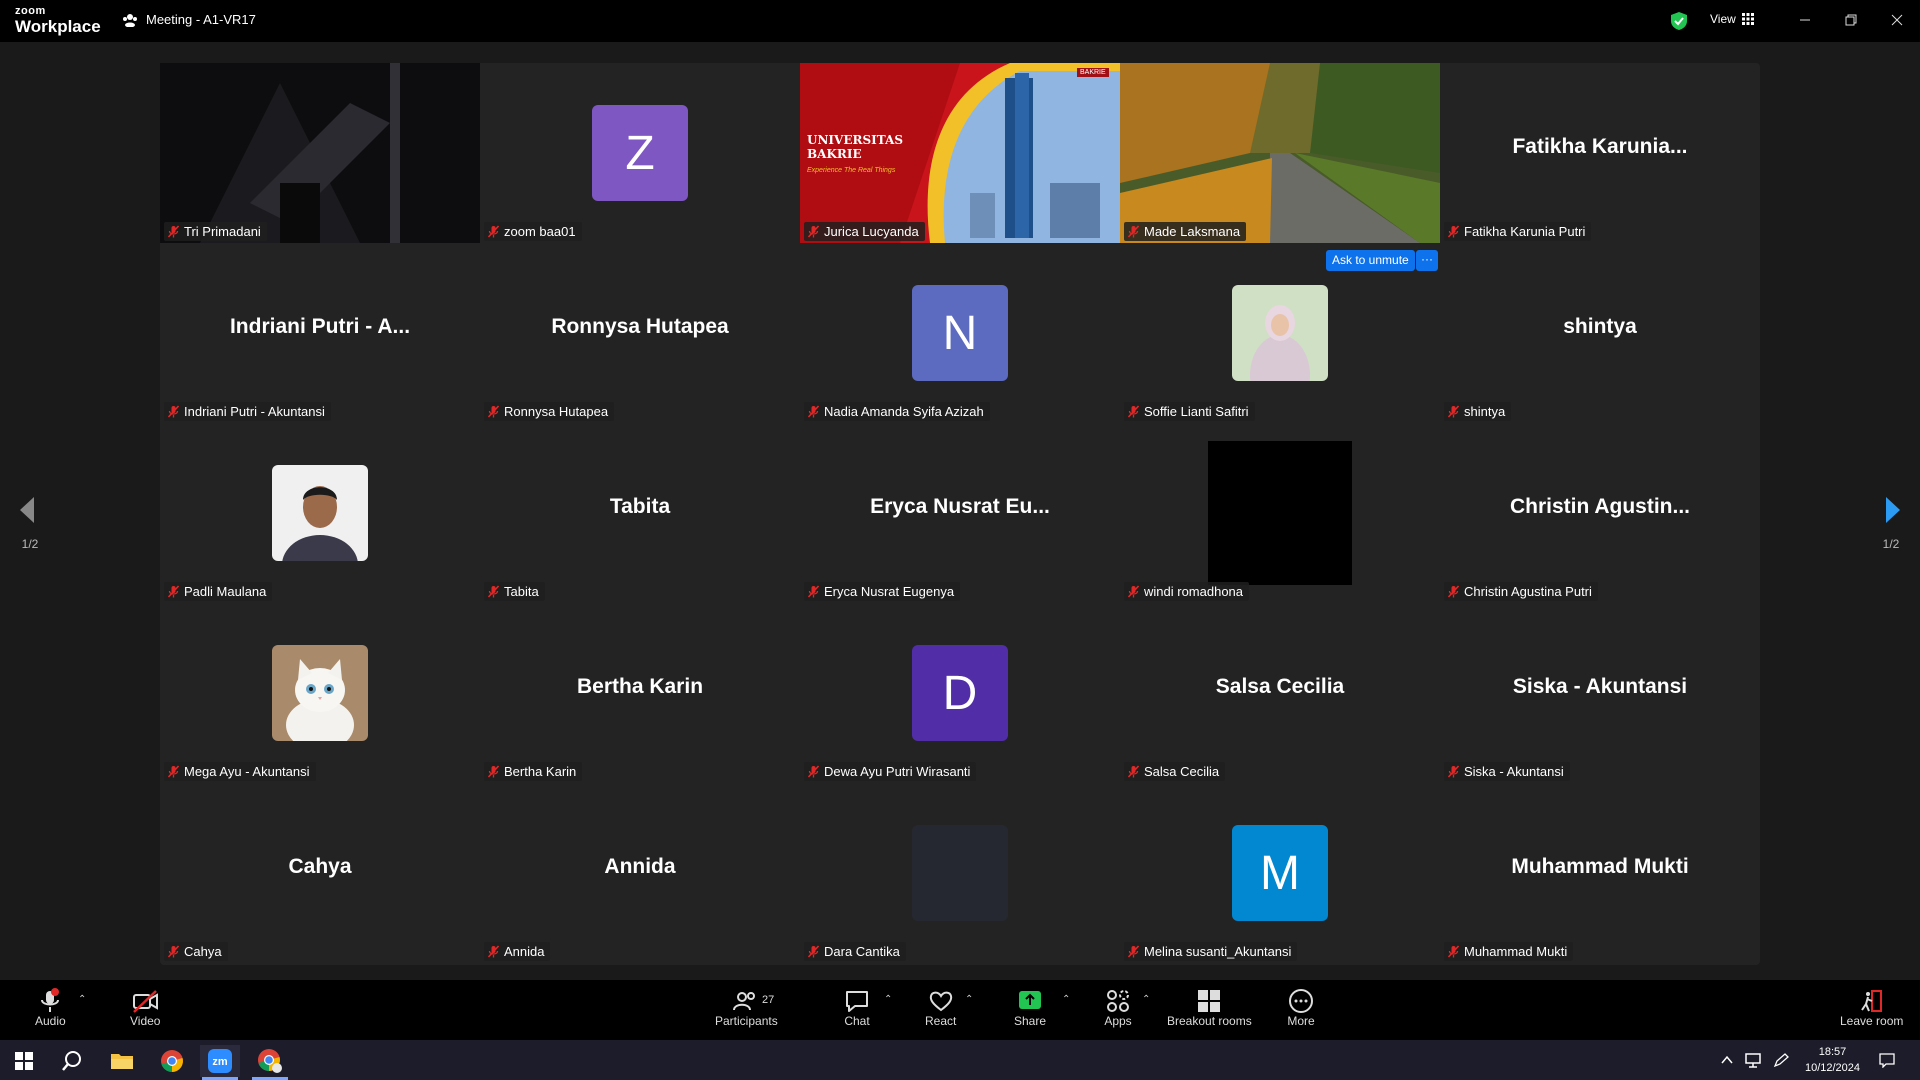  What do you see at coordinates (1851, 20) in the screenshot?
I see `restore-button` at bounding box center [1851, 20].